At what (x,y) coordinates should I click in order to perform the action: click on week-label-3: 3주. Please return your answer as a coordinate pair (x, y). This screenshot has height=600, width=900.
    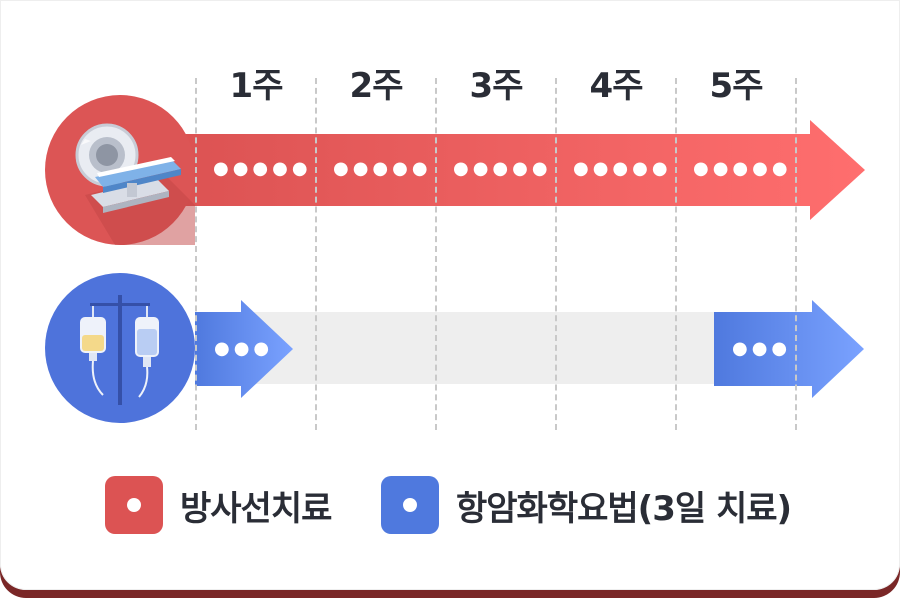
    Looking at the image, I should click on (496, 86).